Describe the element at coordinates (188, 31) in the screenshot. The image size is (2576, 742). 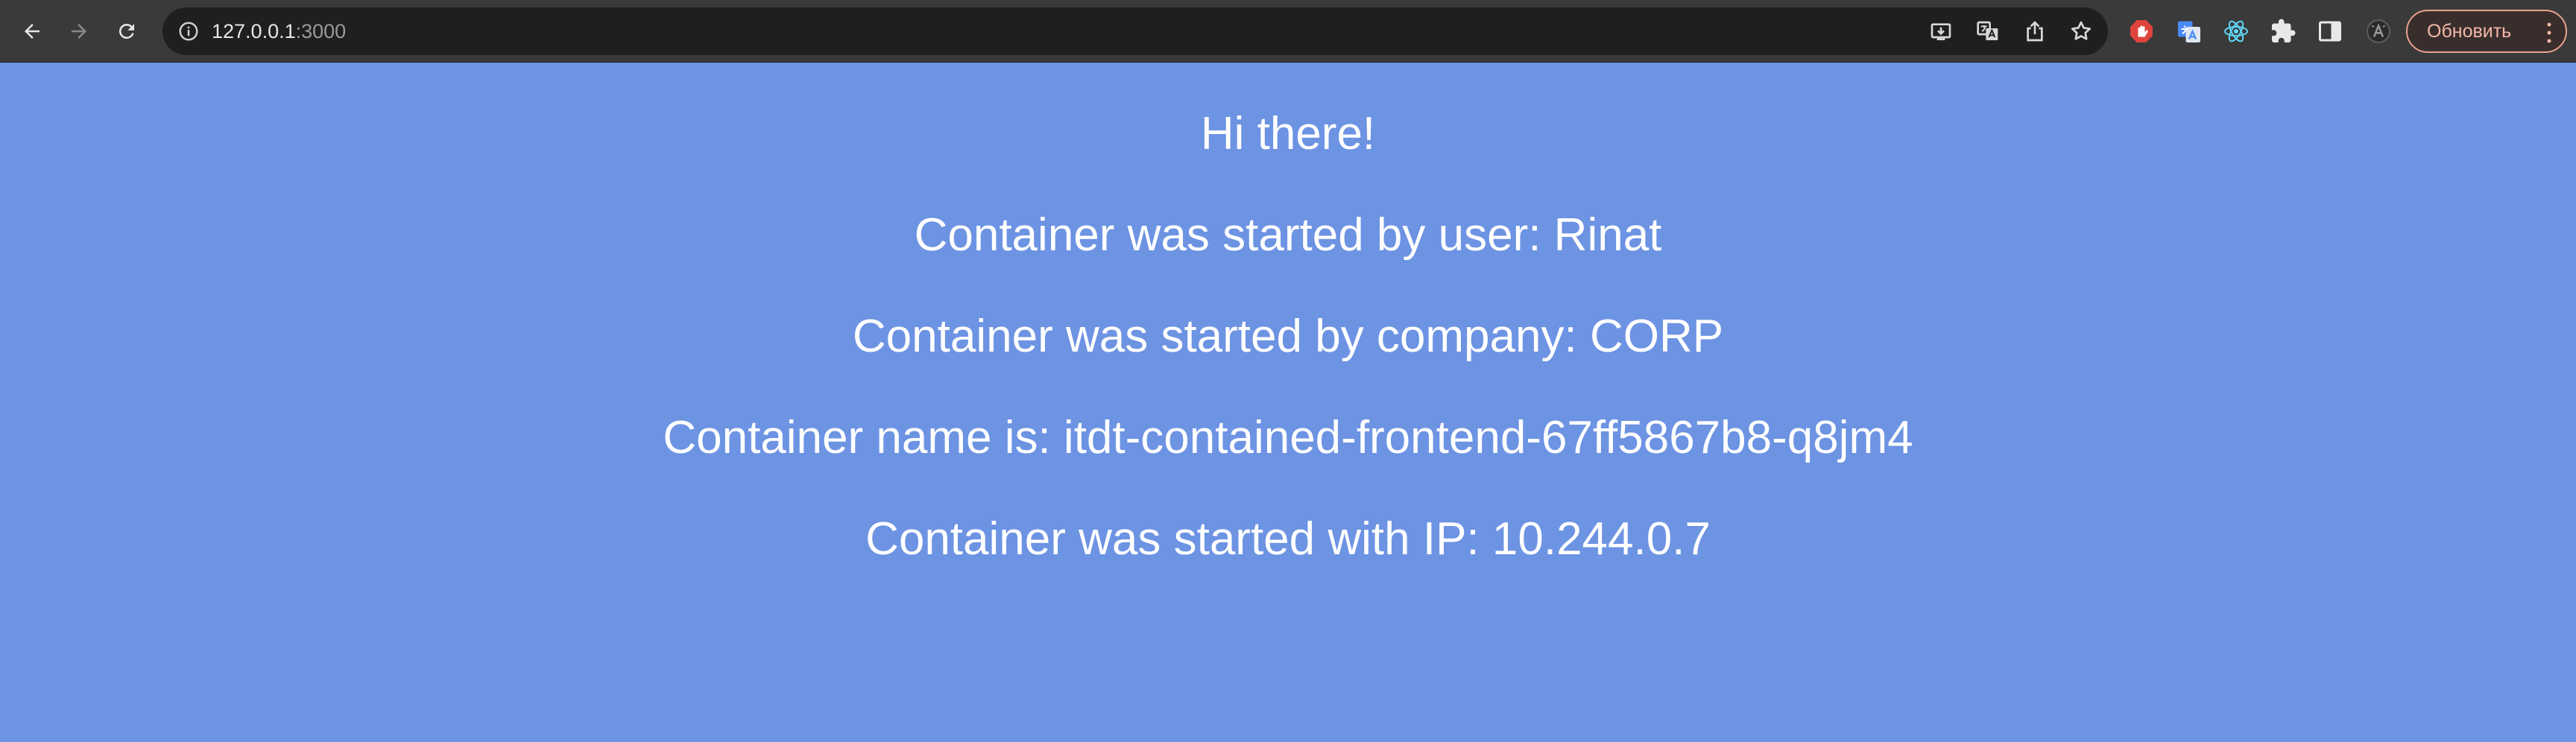
I see `info-icon` at that location.